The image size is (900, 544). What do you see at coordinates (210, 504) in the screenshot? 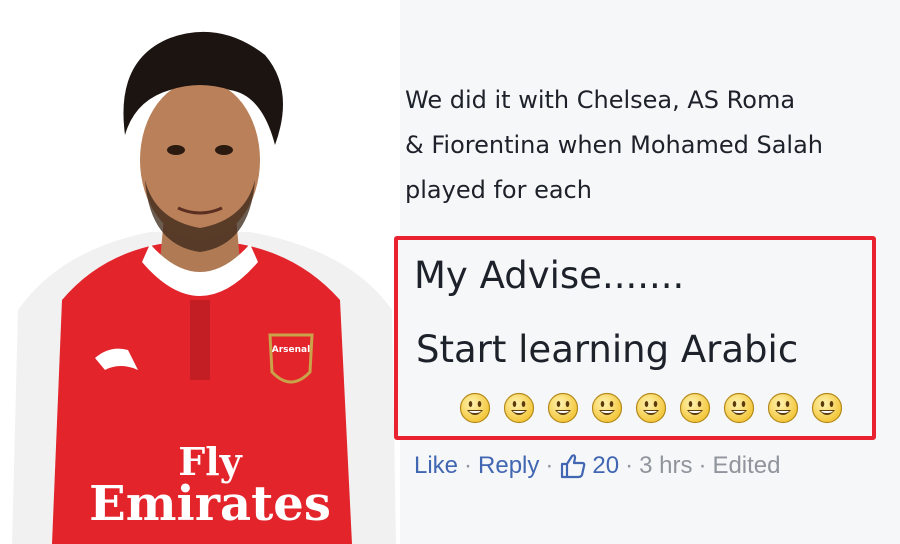
I see `sponsor-text-line2: Emirates` at bounding box center [210, 504].